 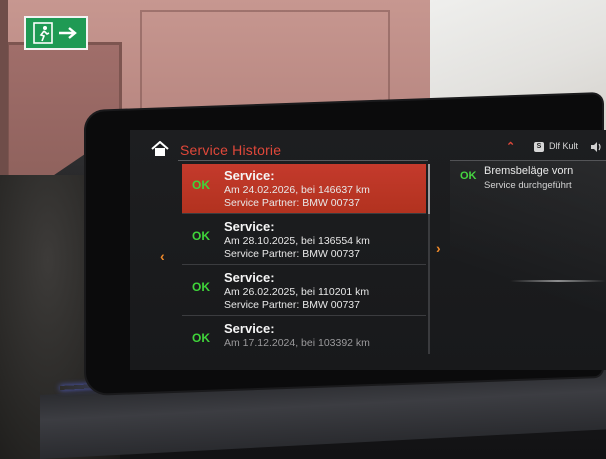 I want to click on item-date-km: Am 26.02.2025, bei 110201 km, so click(x=297, y=292).